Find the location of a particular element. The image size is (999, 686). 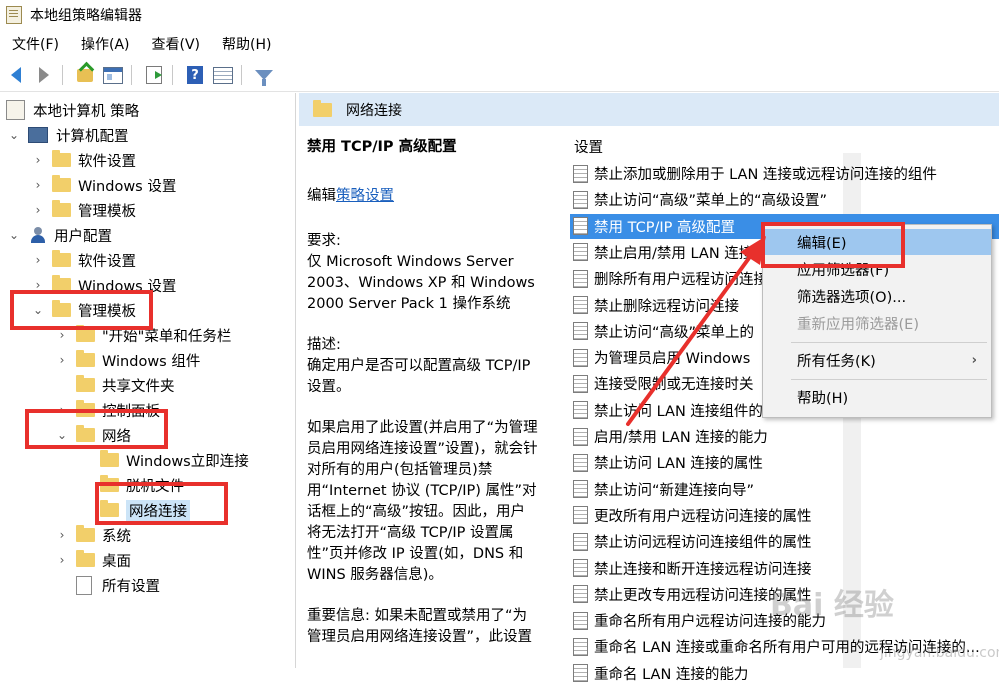

setting-row: 启用/禁用 LAN 连接的能力 is located at coordinates (784, 436).